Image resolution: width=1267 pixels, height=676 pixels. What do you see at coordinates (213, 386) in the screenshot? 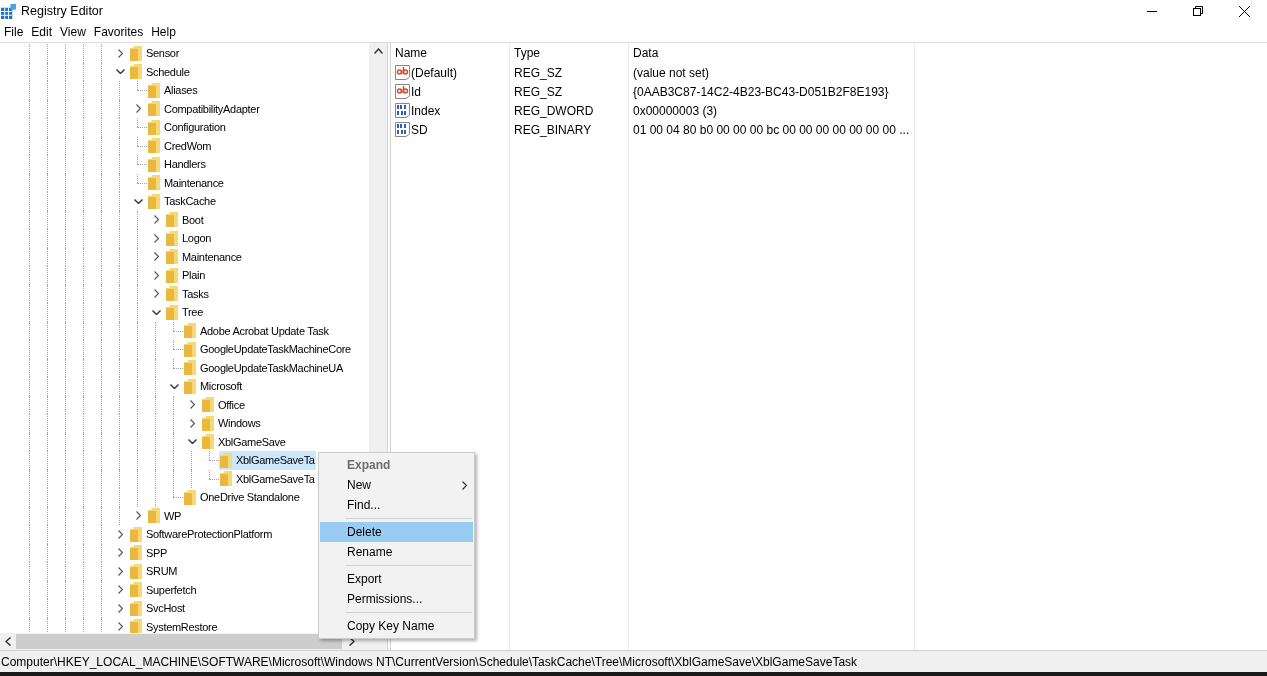
I see `tree-item: Microsoft` at bounding box center [213, 386].